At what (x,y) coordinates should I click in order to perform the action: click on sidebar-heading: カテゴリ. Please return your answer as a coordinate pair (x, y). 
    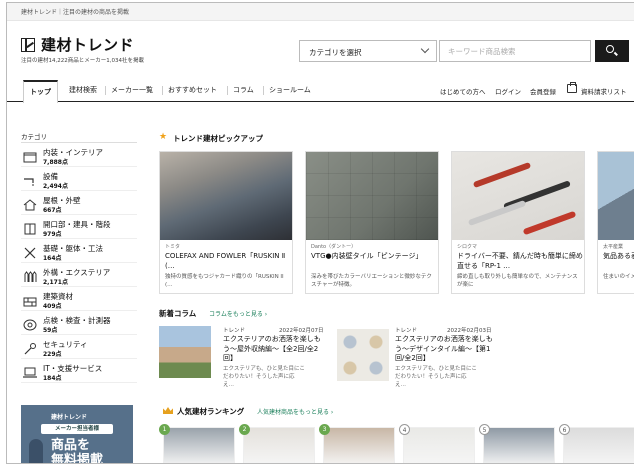
    Looking at the image, I should click on (79, 137).